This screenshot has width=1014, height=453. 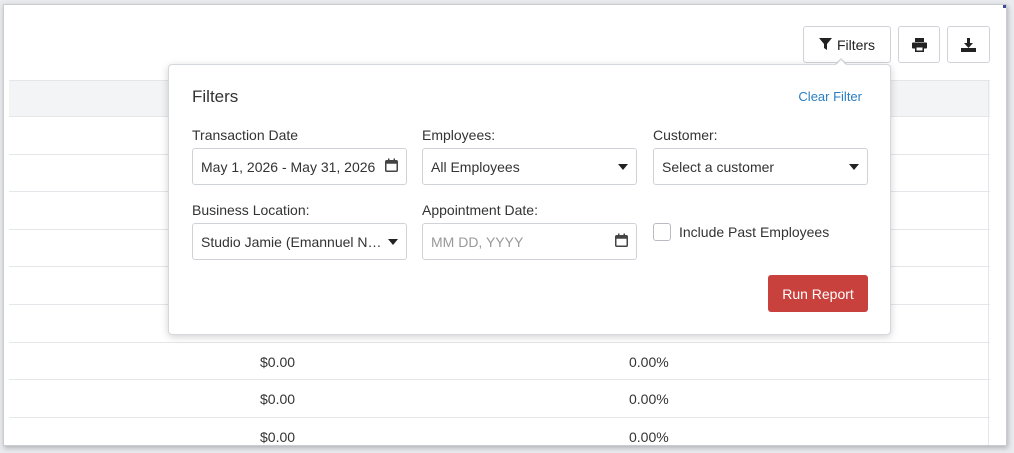 I want to click on business-location-label: Business Location:, so click(x=251, y=210).